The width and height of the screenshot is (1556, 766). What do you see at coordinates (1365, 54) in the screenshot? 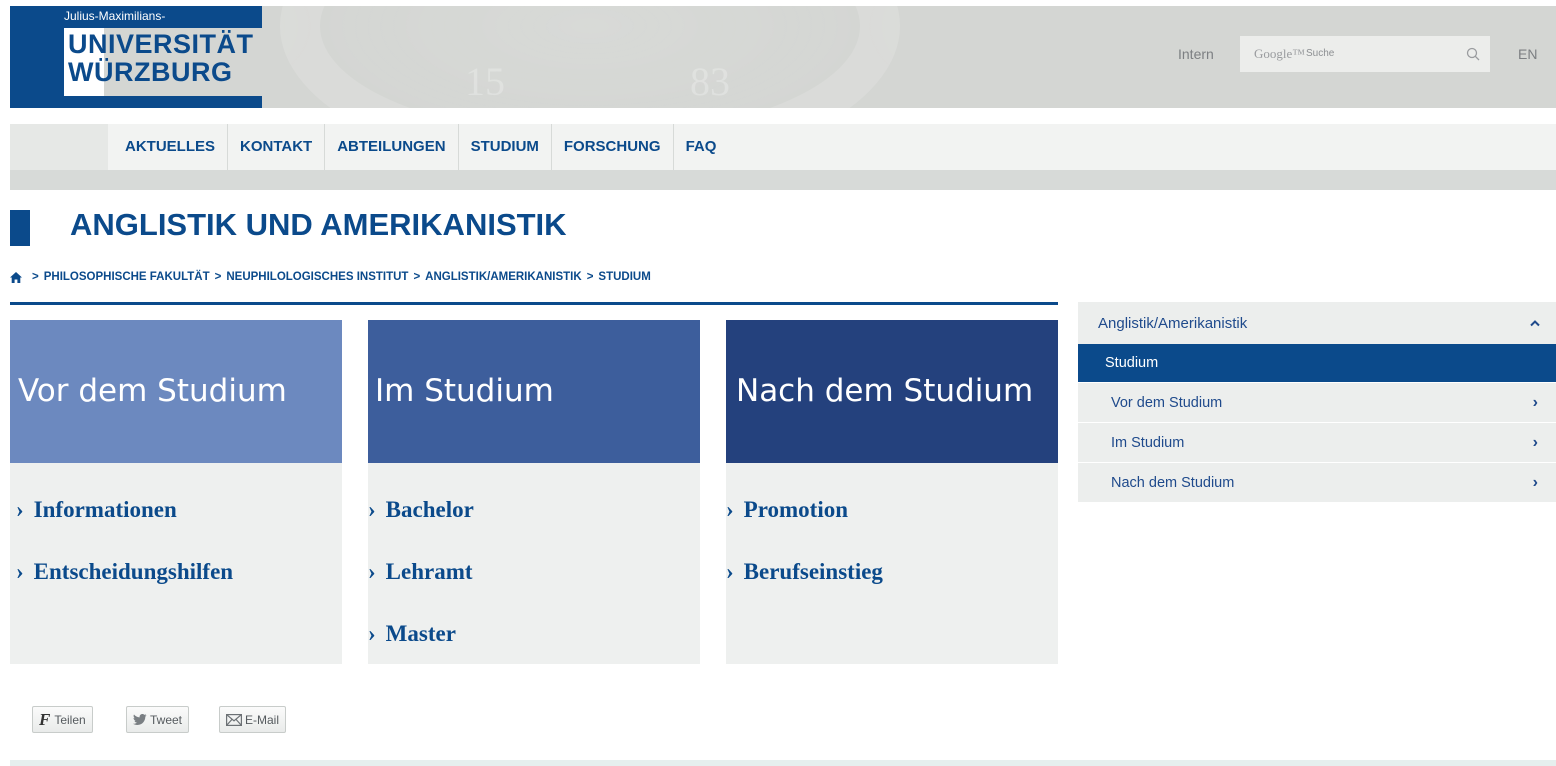
I see `search-input: Google™ Suche` at bounding box center [1365, 54].